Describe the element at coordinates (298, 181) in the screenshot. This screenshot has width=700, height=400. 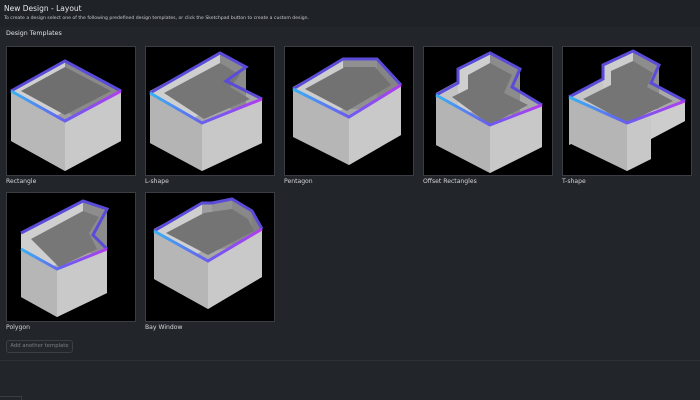
I see `template-label: Pentagon` at that location.